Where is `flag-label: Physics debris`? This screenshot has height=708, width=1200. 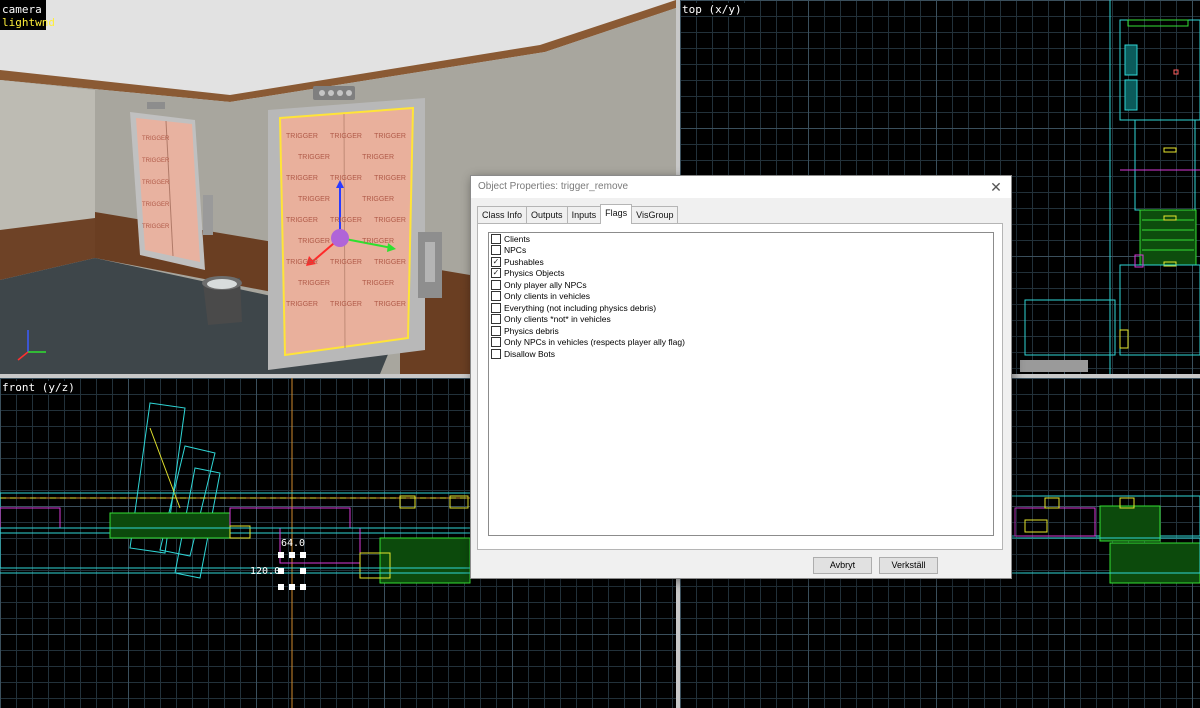 flag-label: Physics debris is located at coordinates (531, 330).